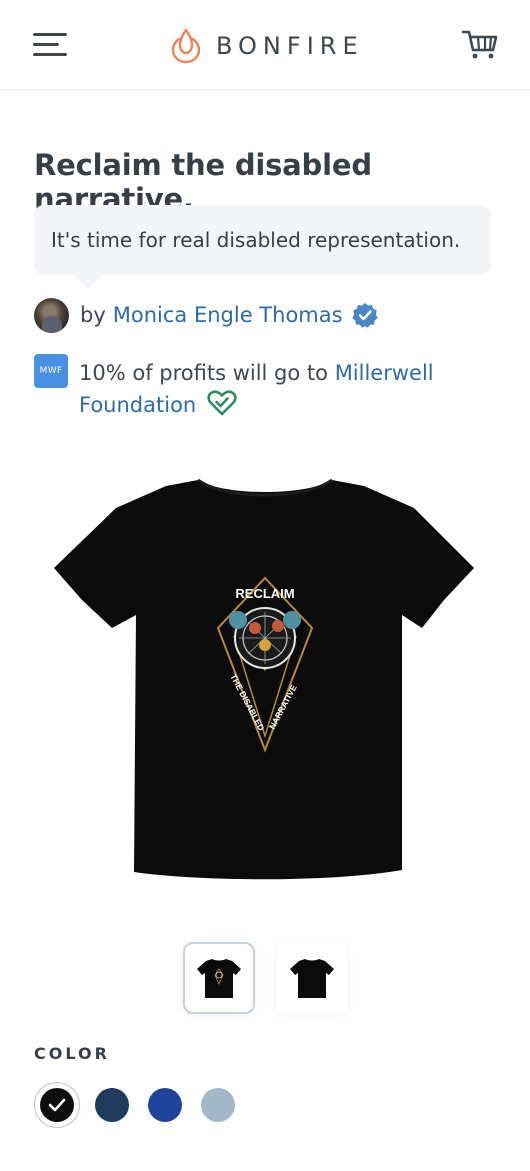 The width and height of the screenshot is (530, 1171). Describe the element at coordinates (93, 315) in the screenshot. I see `by-label: by` at that location.